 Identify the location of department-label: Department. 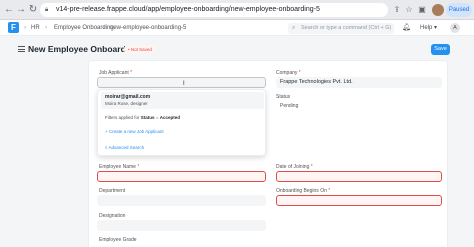
(112, 191).